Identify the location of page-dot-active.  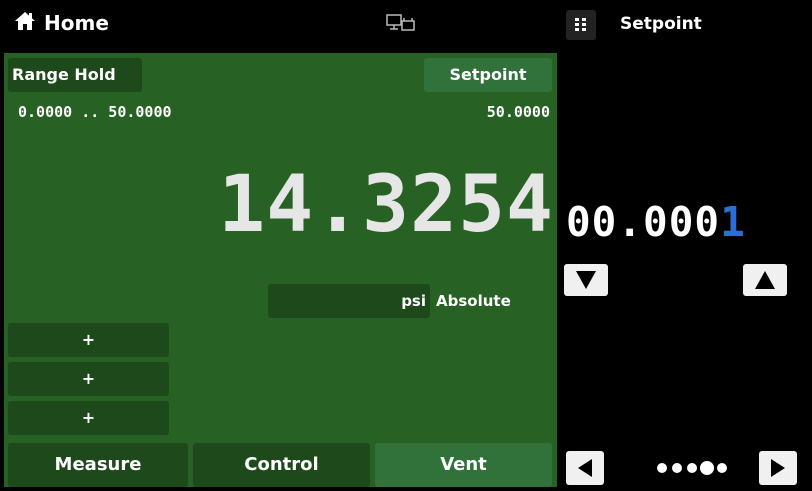
(707, 468).